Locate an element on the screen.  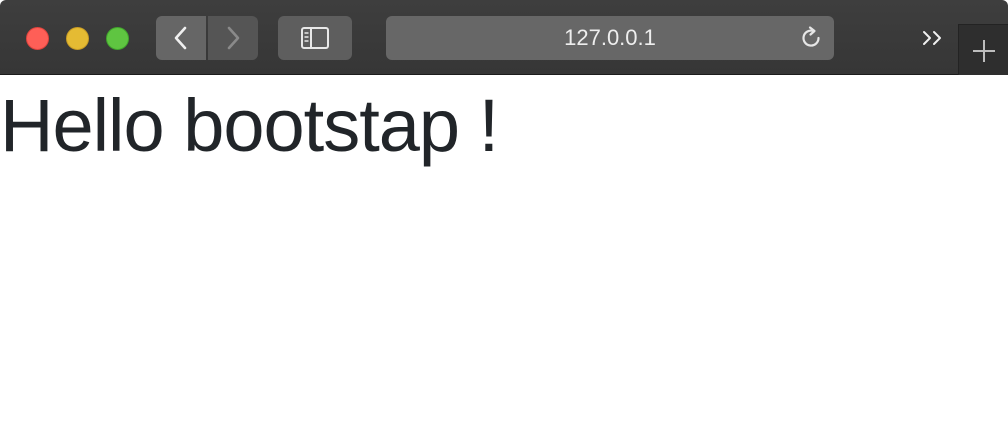
new-tab-button is located at coordinates (983, 49).